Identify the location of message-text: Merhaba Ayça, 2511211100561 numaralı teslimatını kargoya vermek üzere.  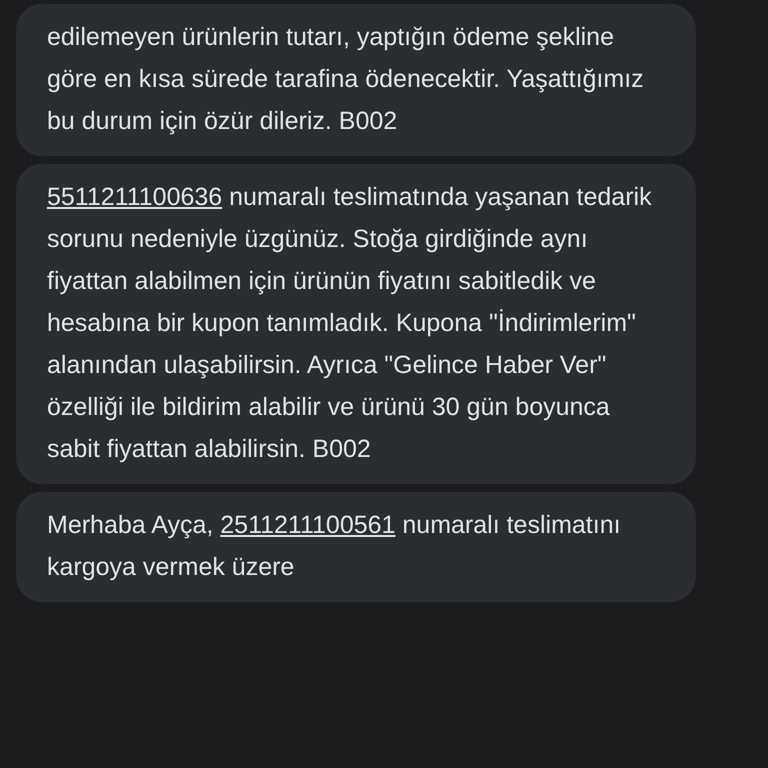
(334, 546).